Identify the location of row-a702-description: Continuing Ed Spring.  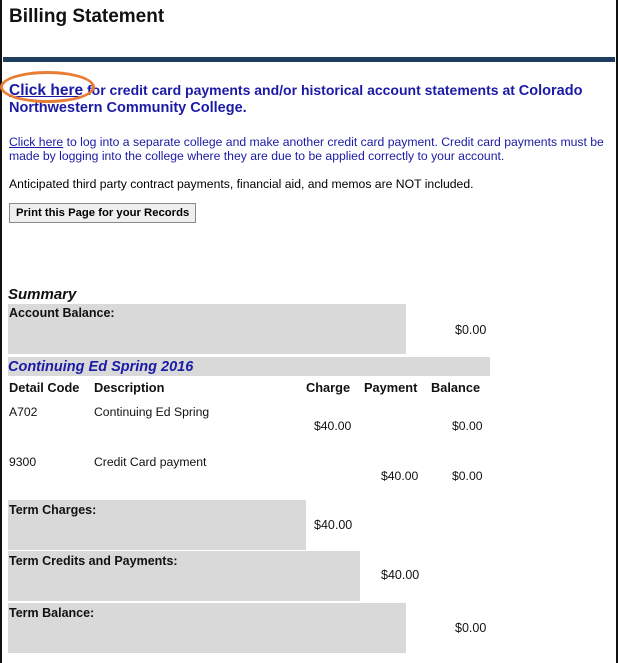
(152, 412).